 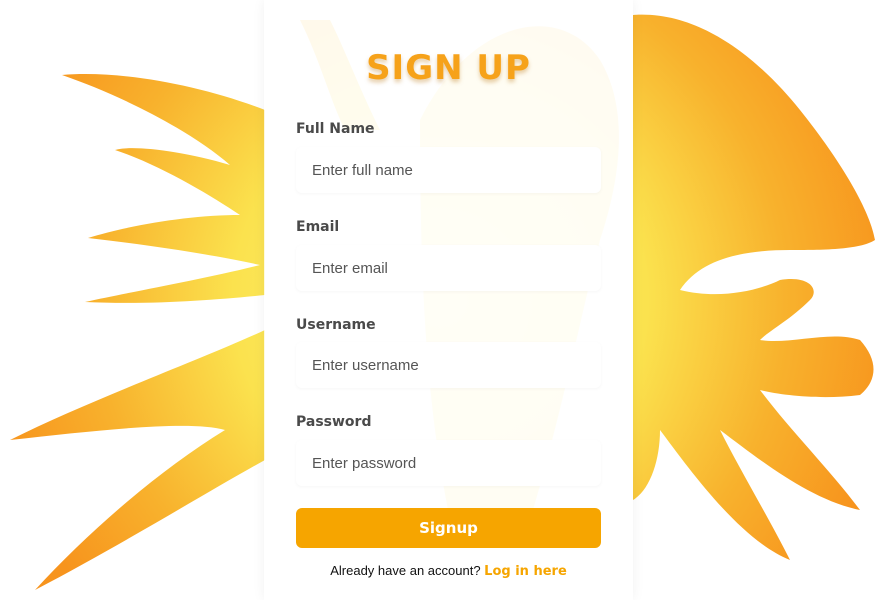 I want to click on username-label: Username, so click(x=336, y=325).